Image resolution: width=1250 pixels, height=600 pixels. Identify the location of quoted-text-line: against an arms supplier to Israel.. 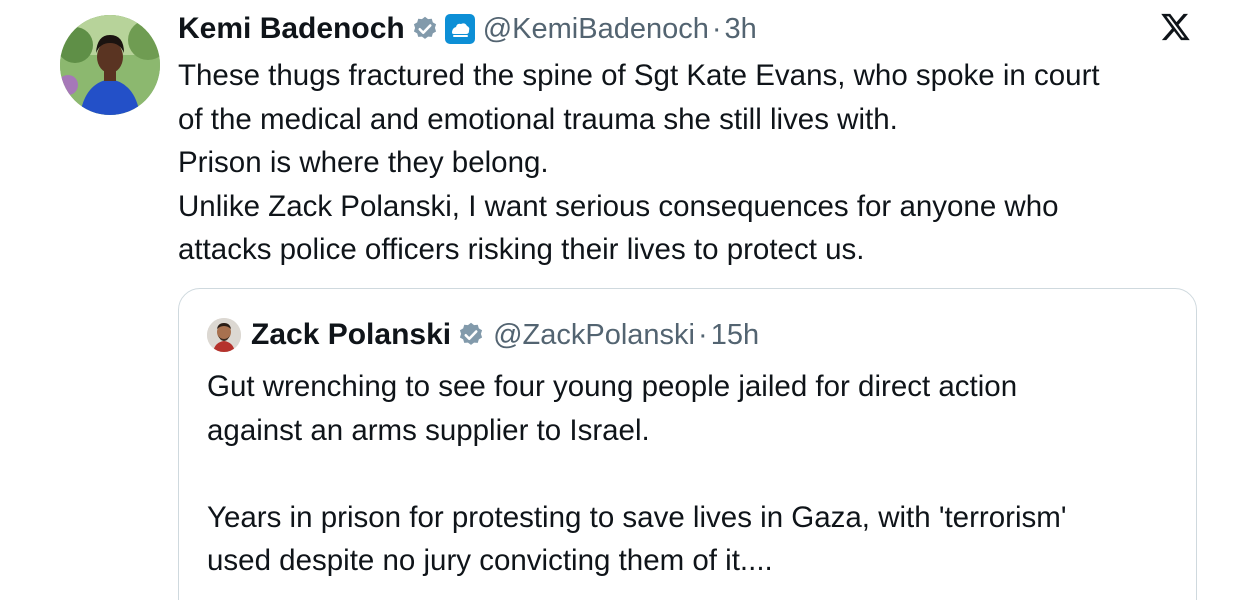
(428, 430).